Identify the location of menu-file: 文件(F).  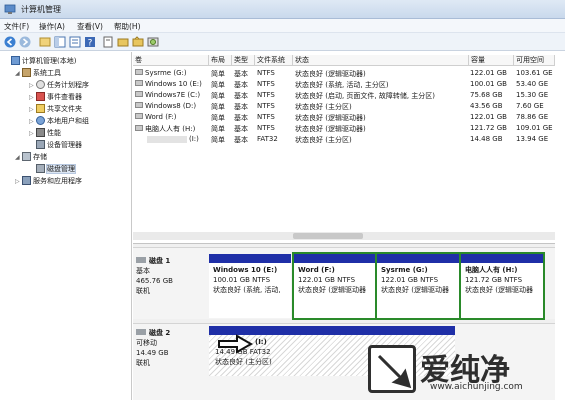
(16, 26).